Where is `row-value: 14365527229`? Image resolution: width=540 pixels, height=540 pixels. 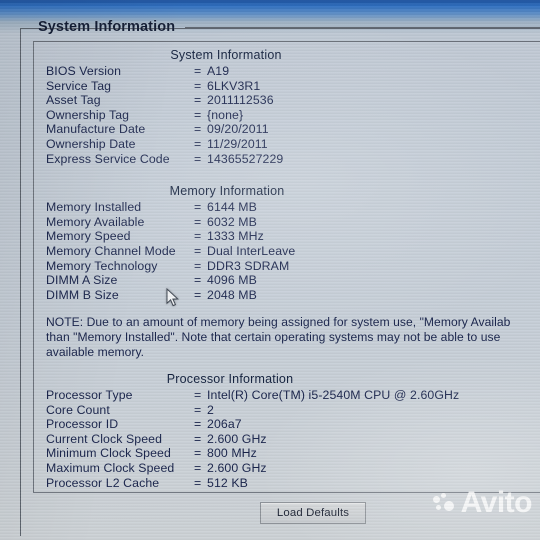
row-value: 14365527229 is located at coordinates (245, 158).